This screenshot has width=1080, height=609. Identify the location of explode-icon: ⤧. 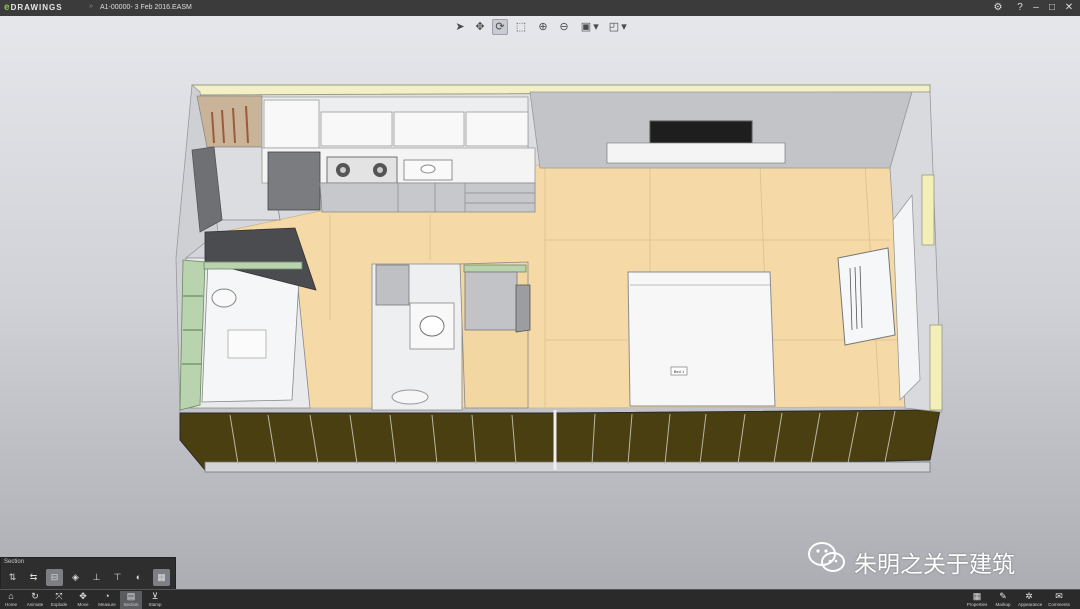
(59, 596).